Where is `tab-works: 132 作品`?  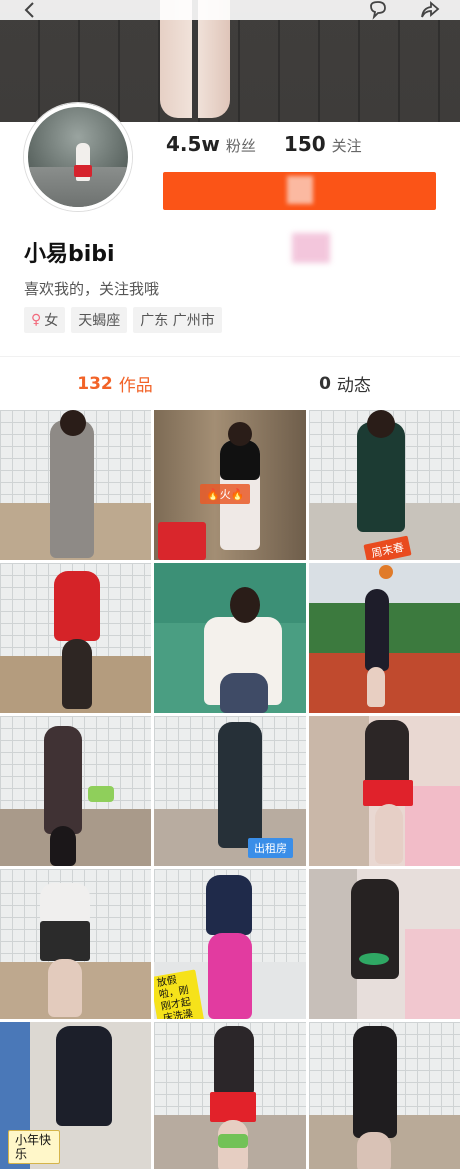
tab-works: 132 作品 is located at coordinates (115, 383).